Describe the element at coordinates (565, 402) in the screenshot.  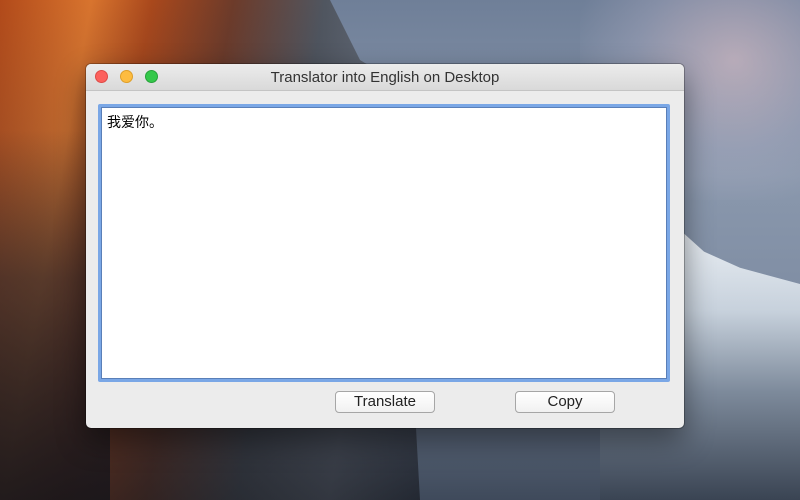
I see `copy-button: Copy` at that location.